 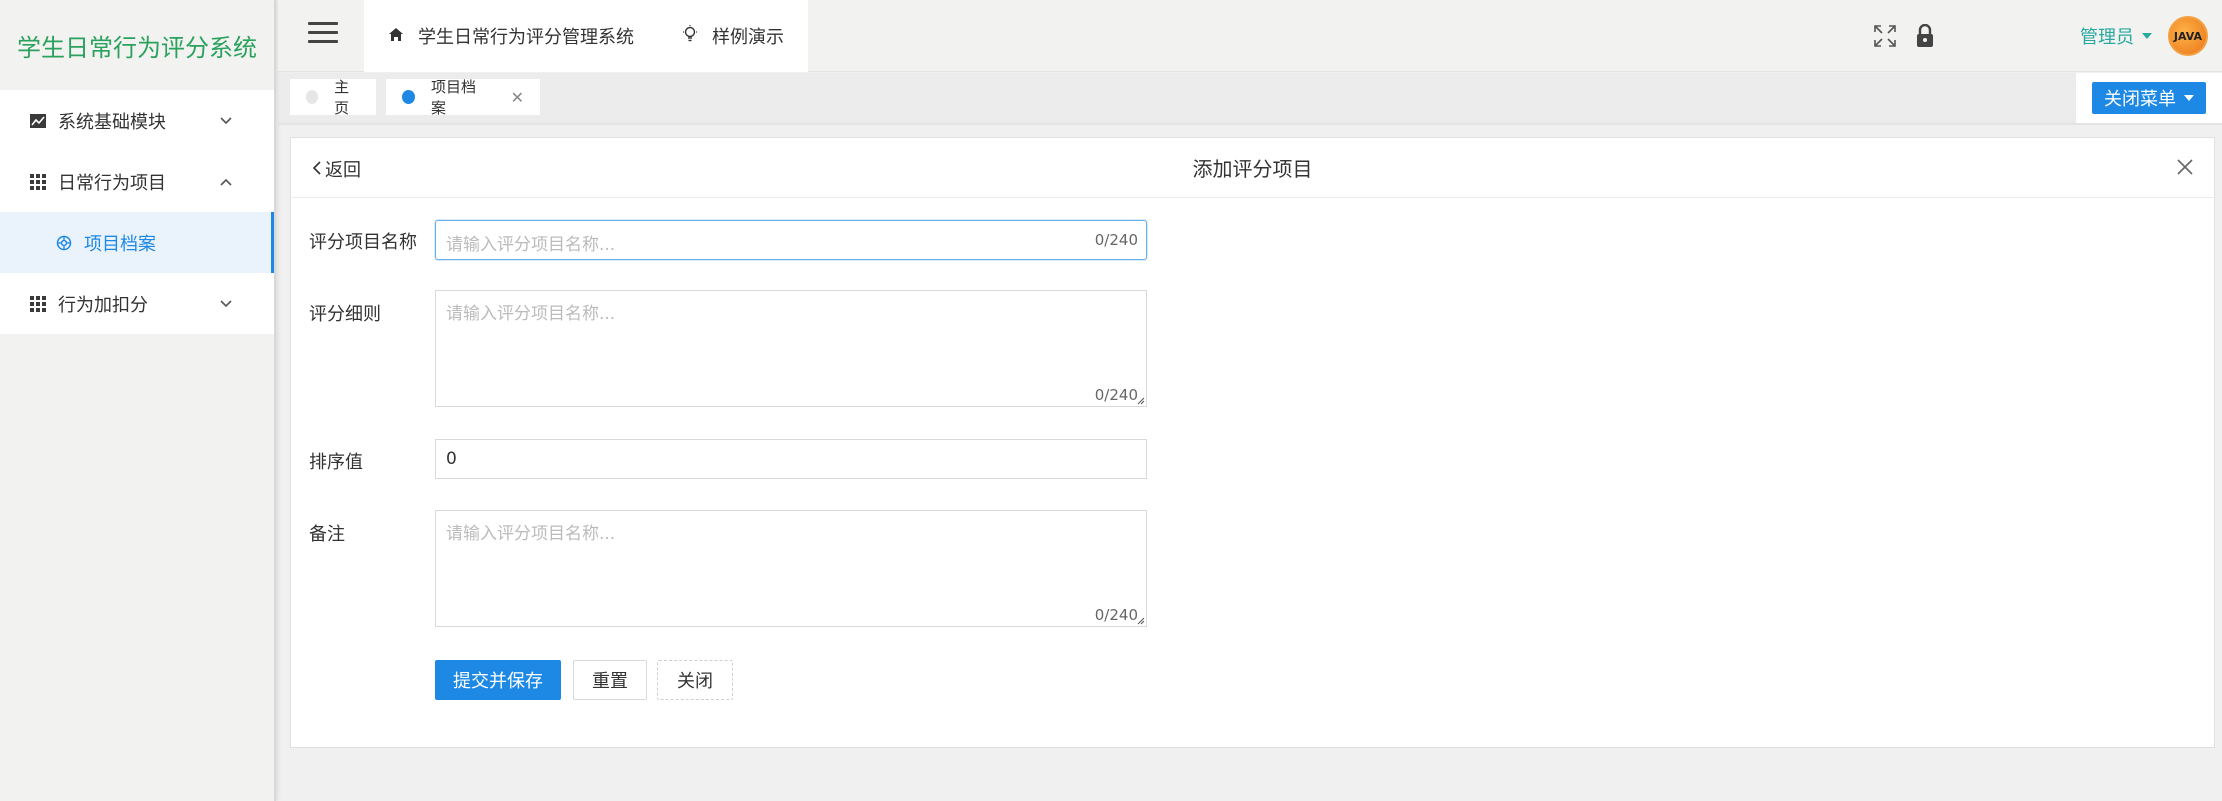 I want to click on page-title: 添加评分项目, so click(x=1252, y=169).